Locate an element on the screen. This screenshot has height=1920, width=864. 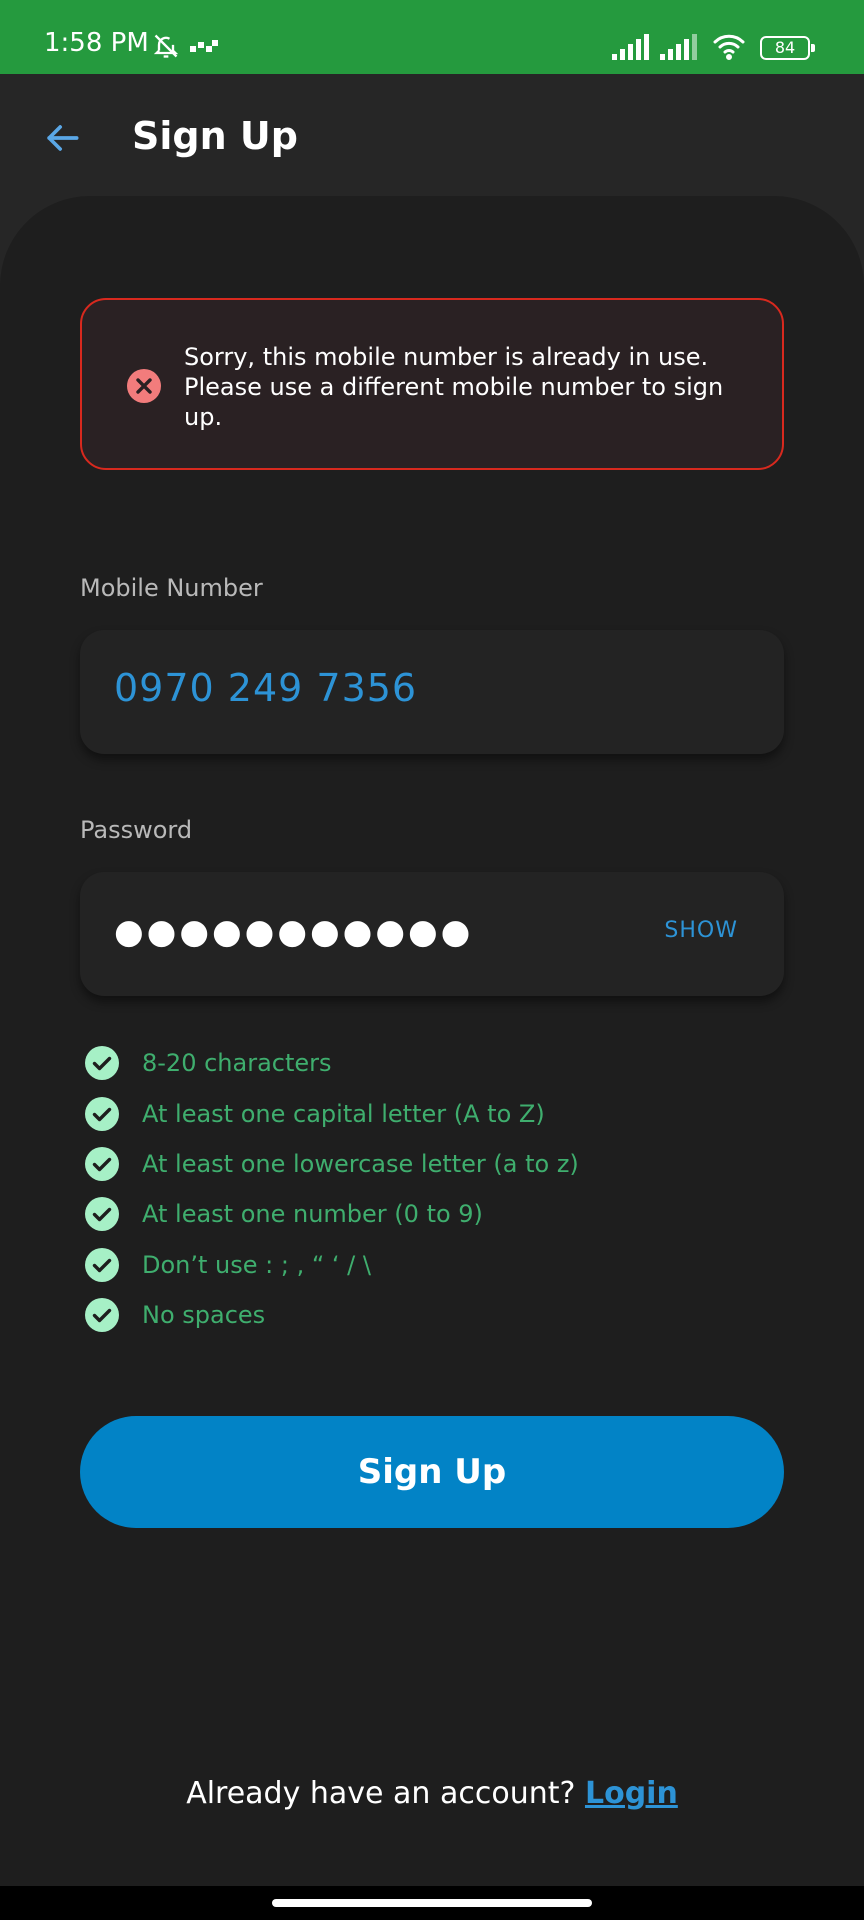
error-icon is located at coordinates (144, 386).